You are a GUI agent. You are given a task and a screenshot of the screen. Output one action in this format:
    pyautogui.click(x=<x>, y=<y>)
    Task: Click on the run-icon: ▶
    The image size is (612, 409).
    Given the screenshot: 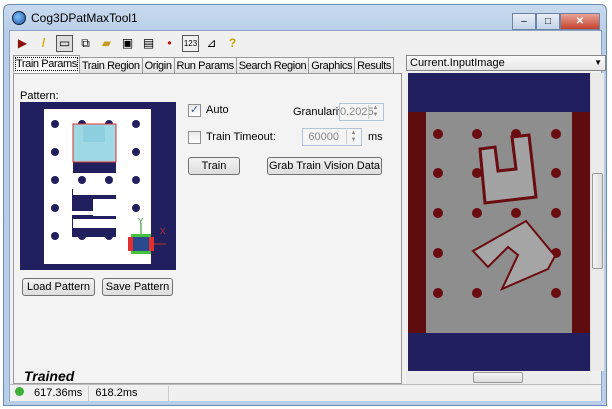 What is the action you would take?
    pyautogui.click(x=22, y=43)
    